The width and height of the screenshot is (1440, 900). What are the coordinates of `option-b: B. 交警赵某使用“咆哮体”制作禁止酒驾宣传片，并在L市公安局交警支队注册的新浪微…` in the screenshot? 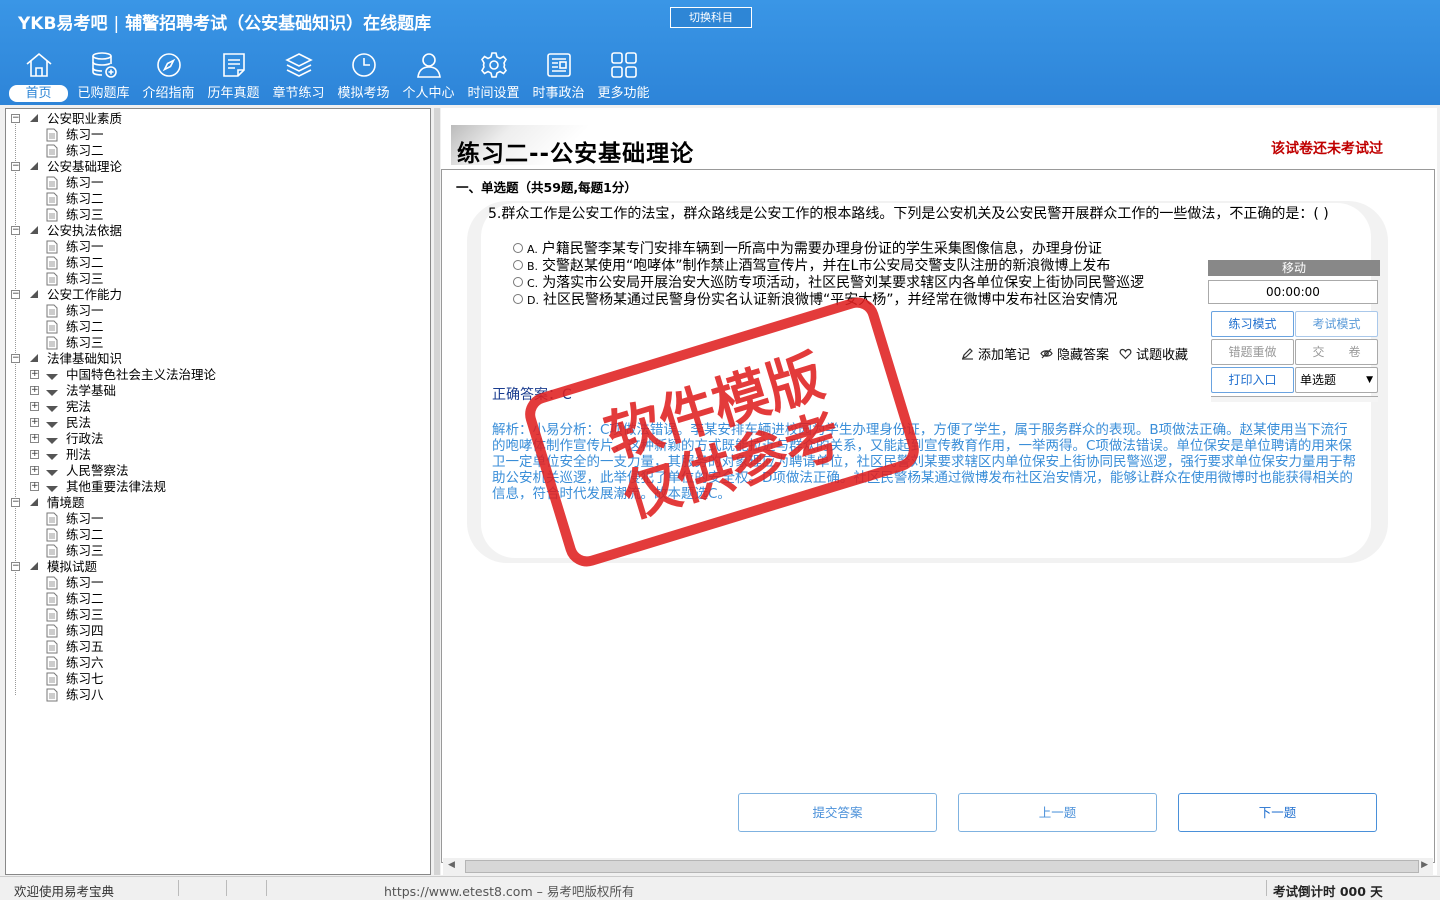 It's located at (811, 266).